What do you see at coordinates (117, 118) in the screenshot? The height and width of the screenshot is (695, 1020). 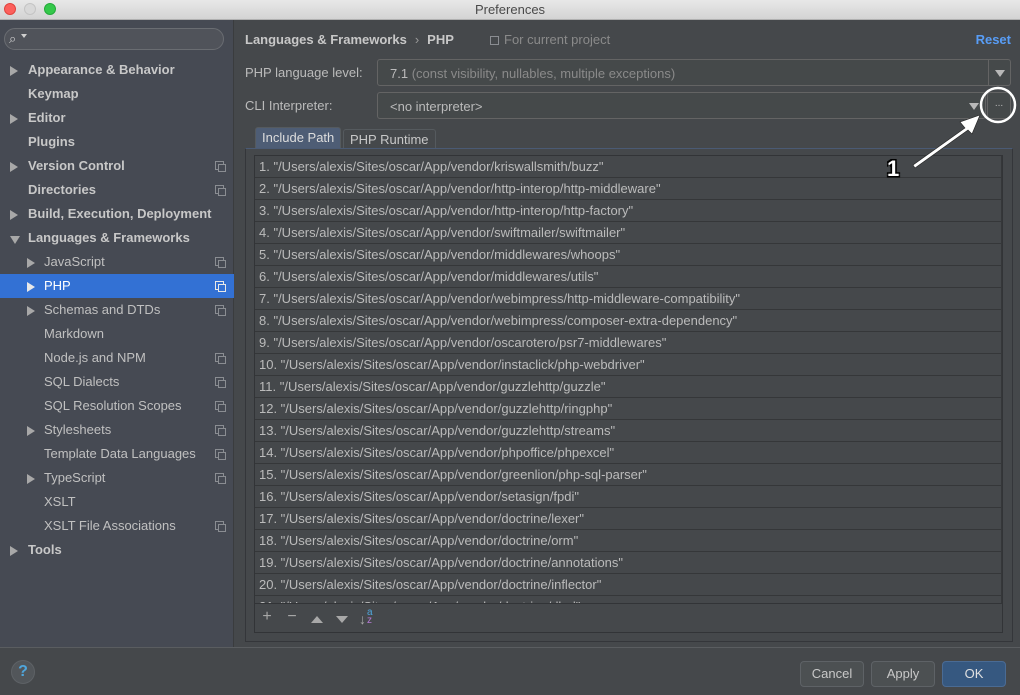 I see `sidebar-item-editor: Editor` at bounding box center [117, 118].